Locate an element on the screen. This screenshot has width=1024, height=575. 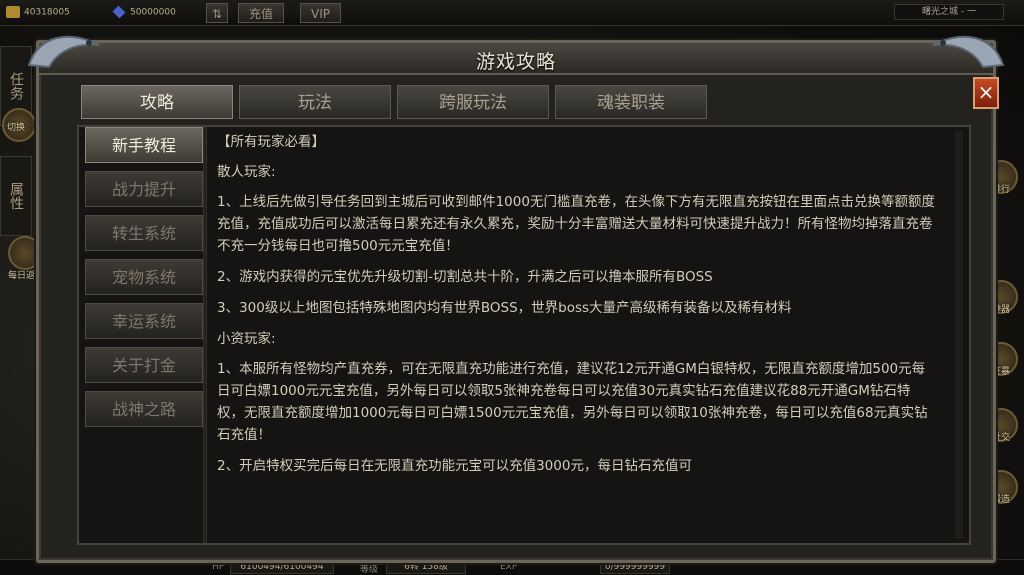
close-button: × is located at coordinates (986, 93).